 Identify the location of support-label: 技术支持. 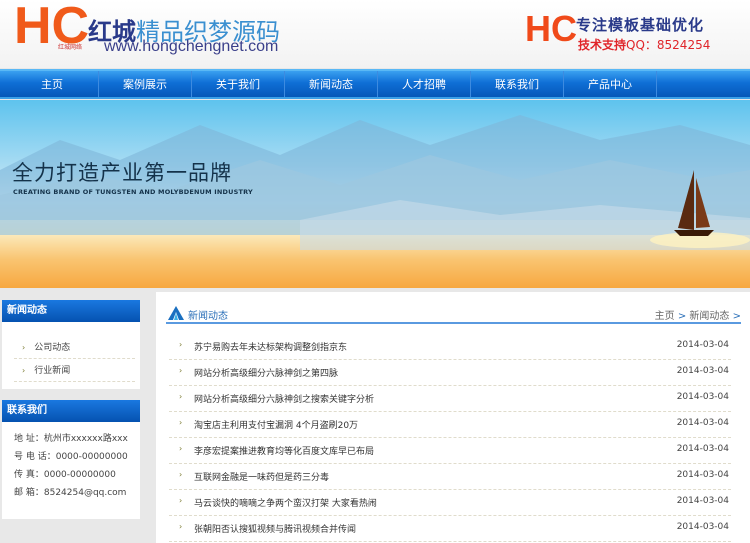
(602, 45).